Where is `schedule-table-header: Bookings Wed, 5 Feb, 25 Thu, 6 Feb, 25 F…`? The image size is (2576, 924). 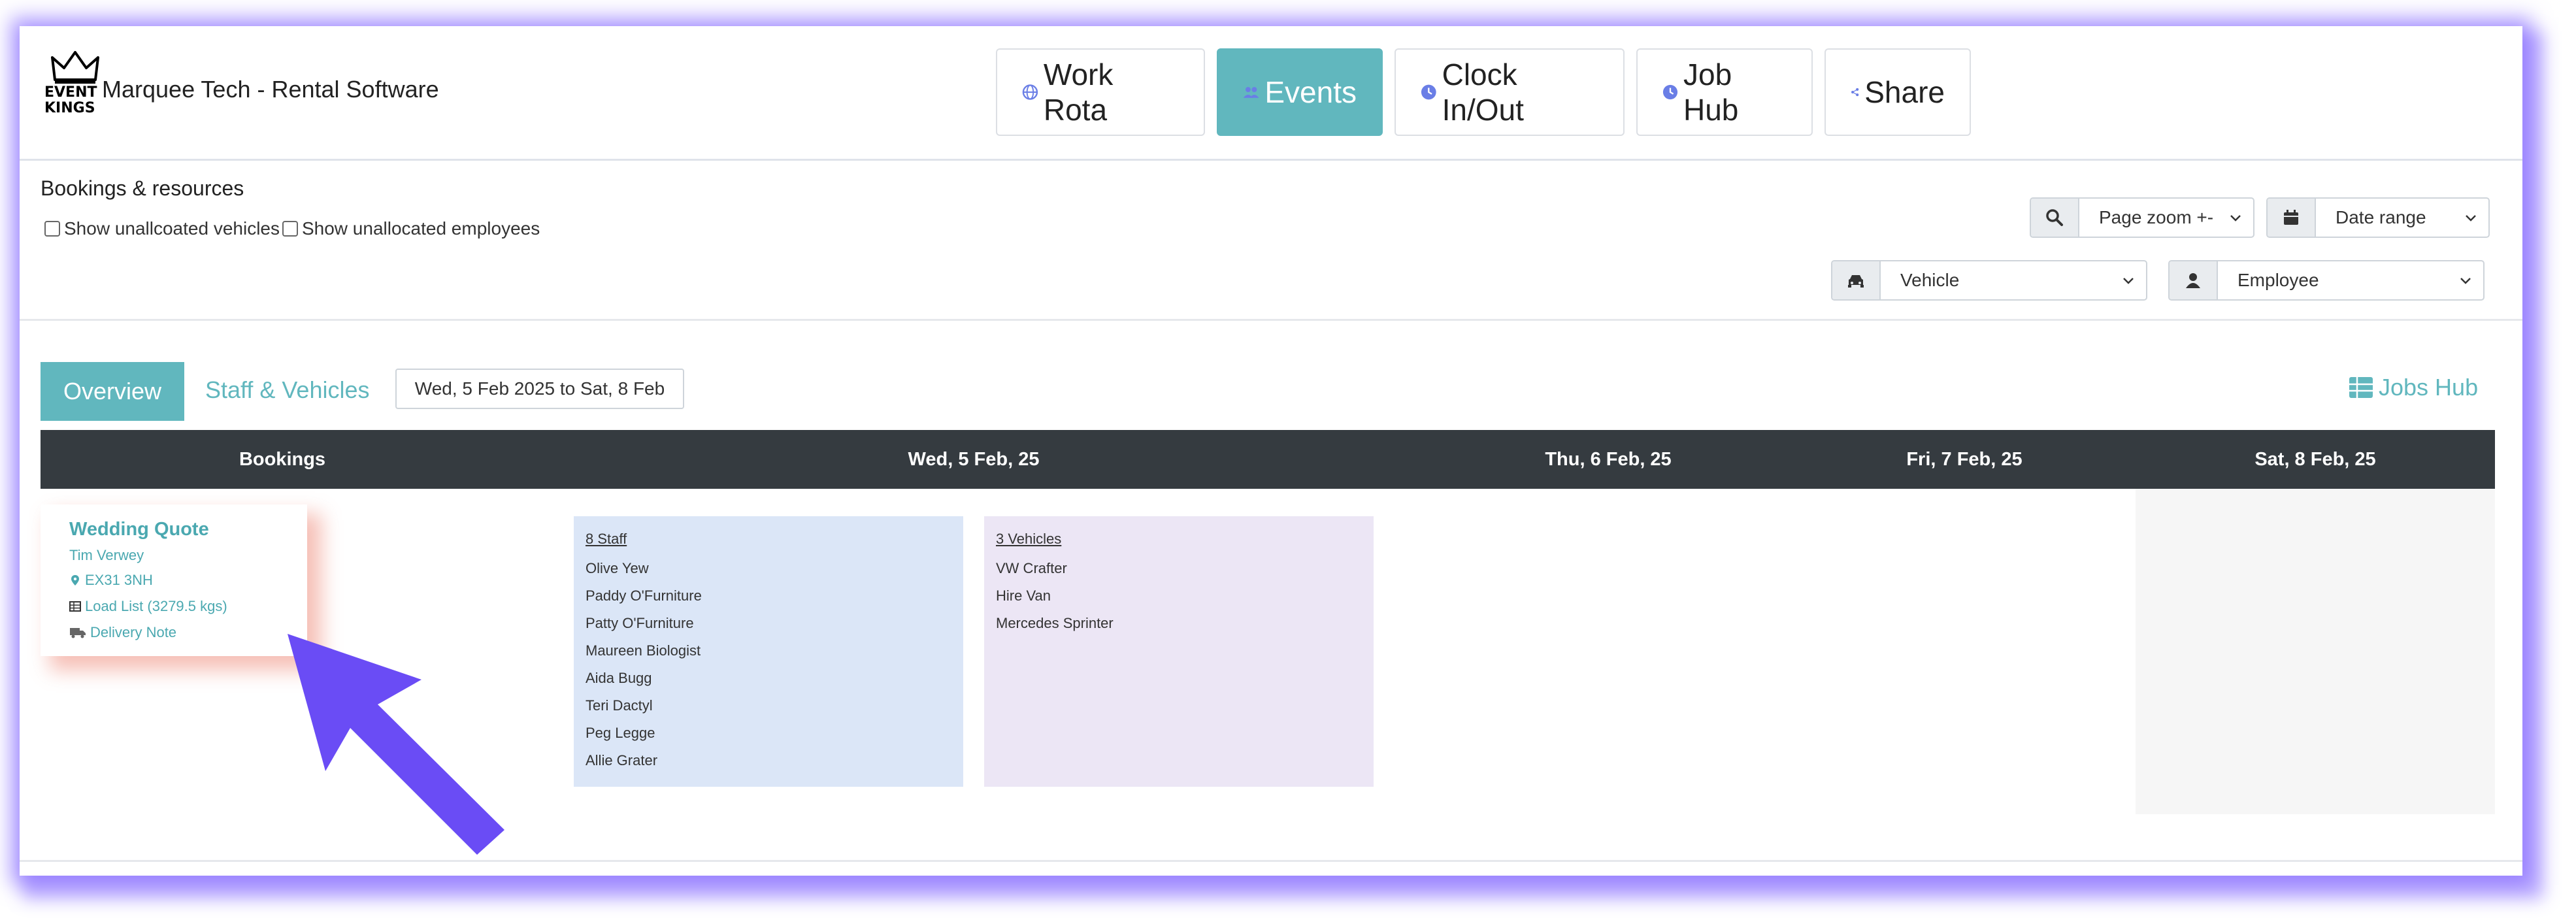
schedule-table-header: Bookings Wed, 5 Feb, 25 Thu, 6 Feb, 25 F… is located at coordinates (1268, 459).